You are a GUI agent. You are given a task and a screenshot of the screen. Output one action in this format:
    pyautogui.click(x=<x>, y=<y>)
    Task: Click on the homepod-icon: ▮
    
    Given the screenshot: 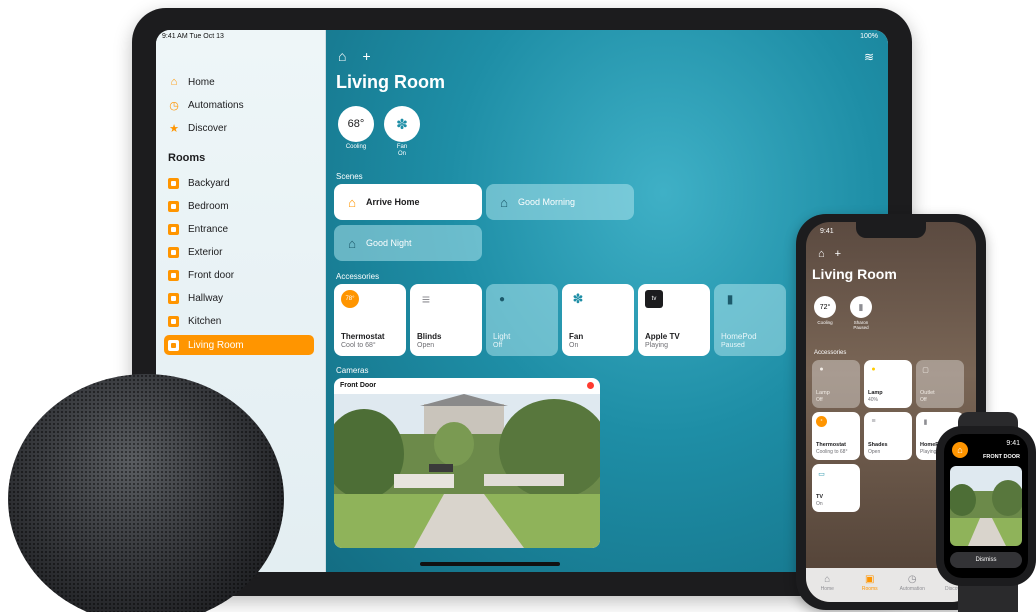 What is the action you would take?
    pyautogui.click(x=730, y=299)
    